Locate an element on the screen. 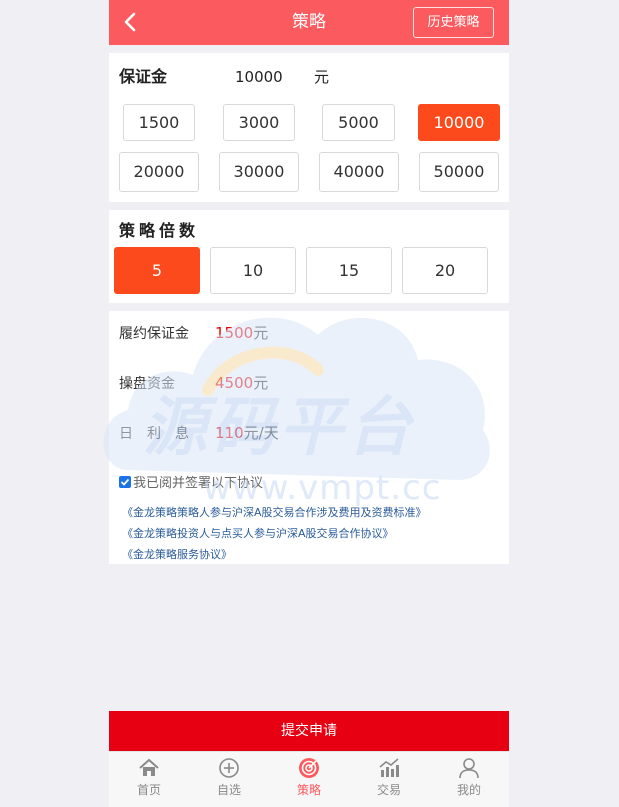  tab-mine: 我的 is located at coordinates (469, 779).